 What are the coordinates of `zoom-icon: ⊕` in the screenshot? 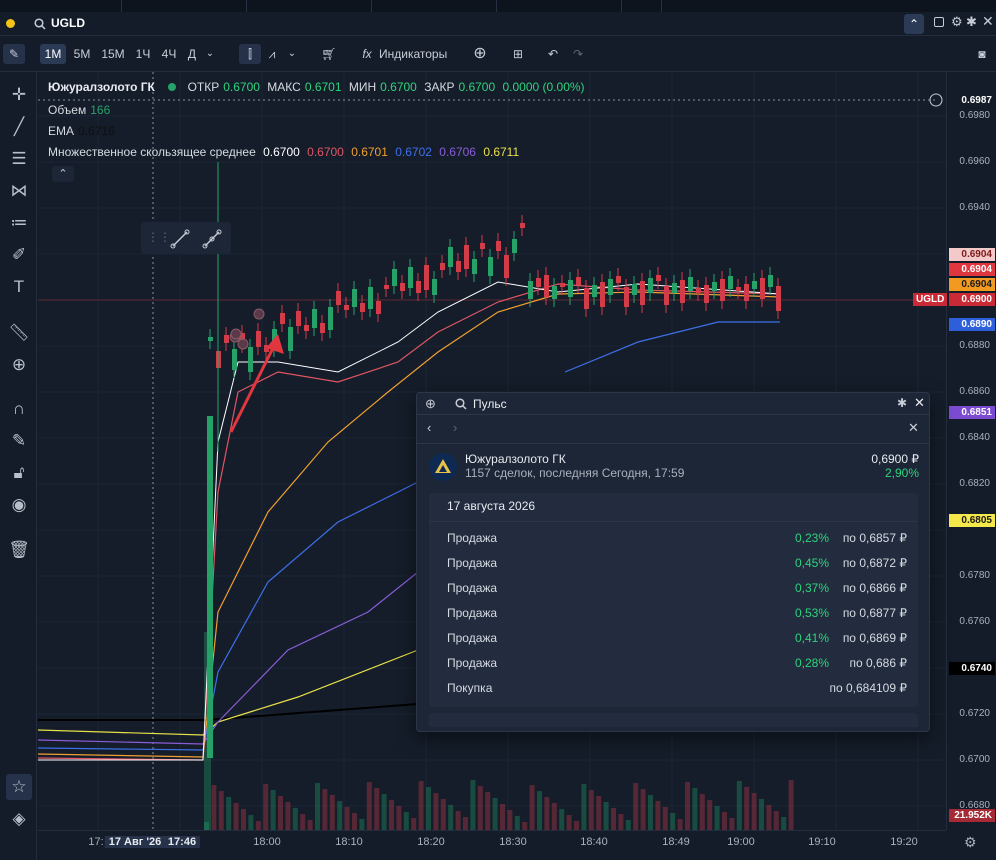 It's located at (19, 365).